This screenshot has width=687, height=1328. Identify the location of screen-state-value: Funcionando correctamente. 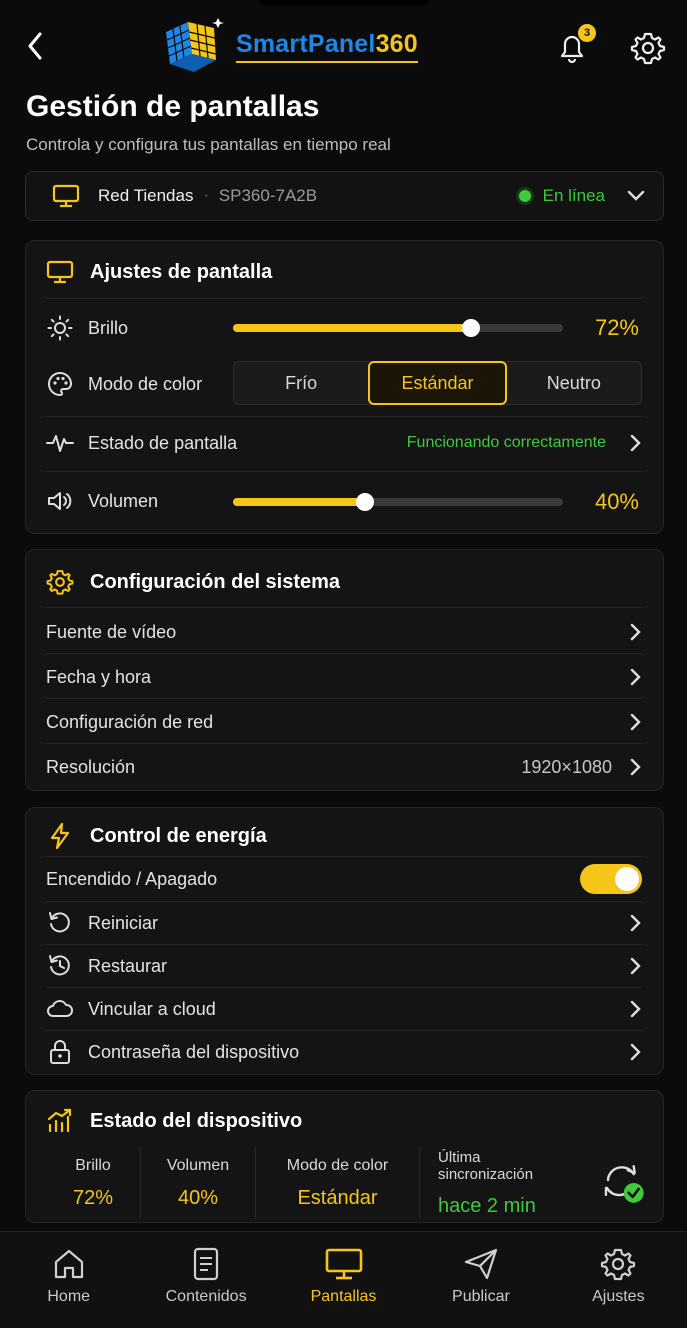
(506, 442).